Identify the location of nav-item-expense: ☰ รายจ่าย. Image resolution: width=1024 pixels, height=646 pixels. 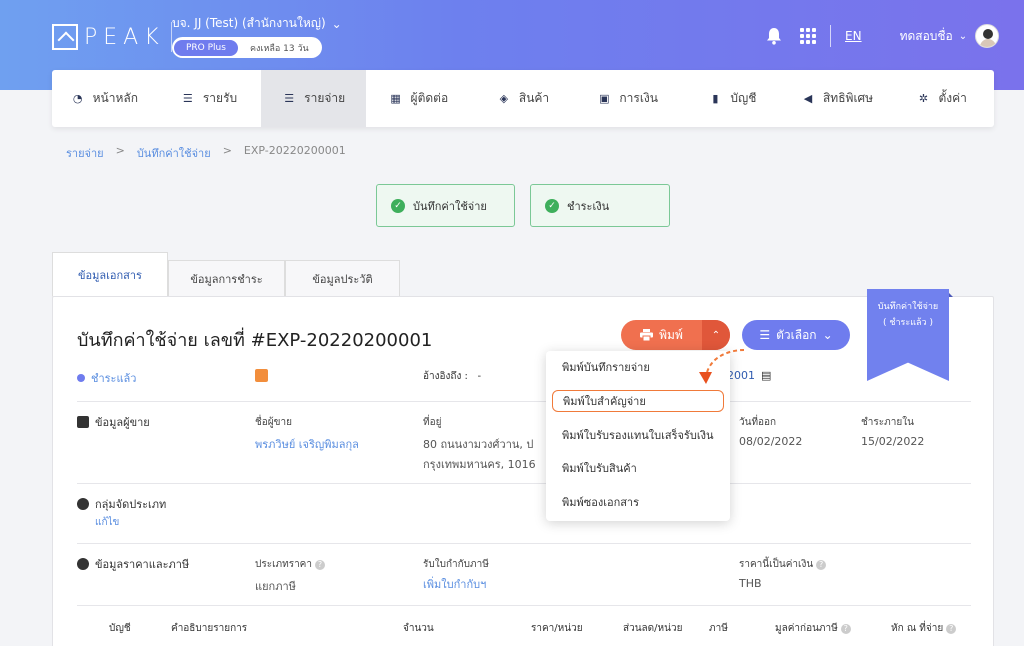
(314, 98).